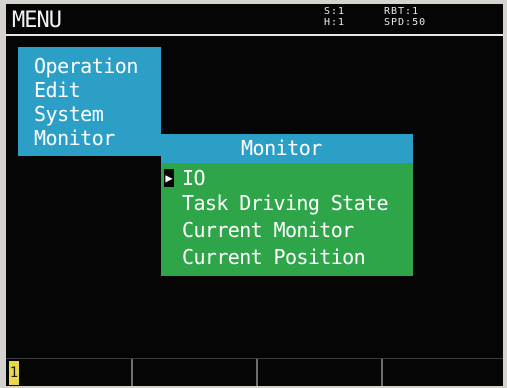 Image resolution: width=507 pixels, height=388 pixels. What do you see at coordinates (69, 114) in the screenshot?
I see `main-menu-item-system: System` at bounding box center [69, 114].